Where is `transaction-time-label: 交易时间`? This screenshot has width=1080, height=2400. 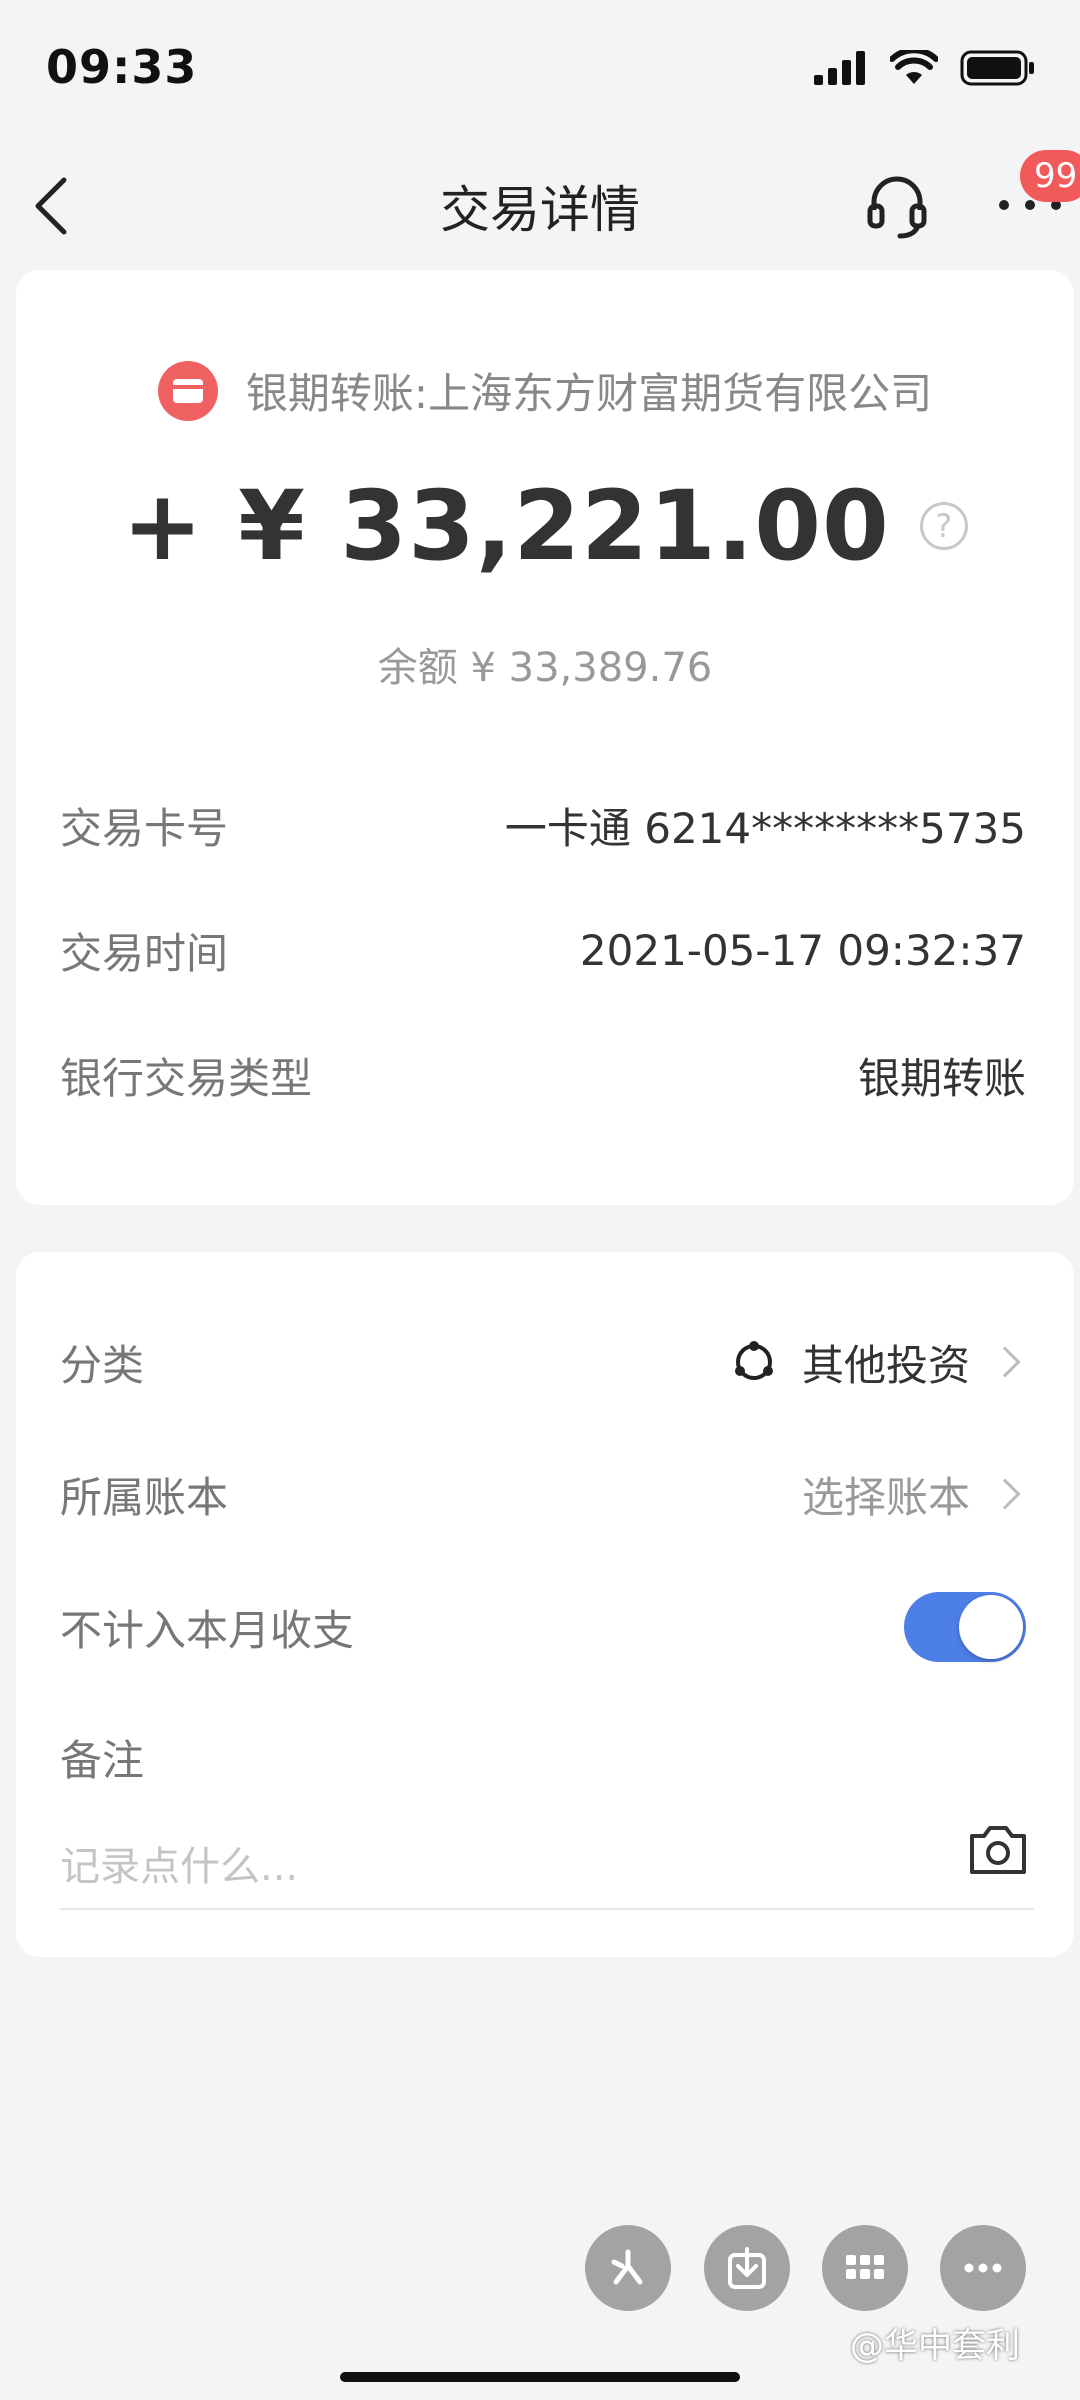
transaction-time-label: 交易时间 is located at coordinates (144, 953).